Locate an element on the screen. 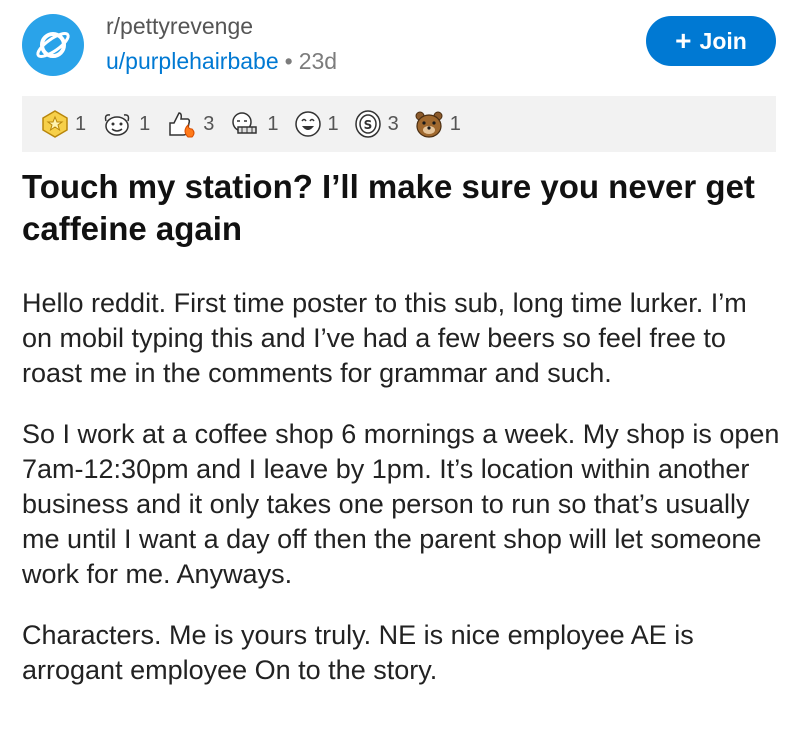 The image size is (800, 742). coin-icon: S is located at coordinates (367, 124).